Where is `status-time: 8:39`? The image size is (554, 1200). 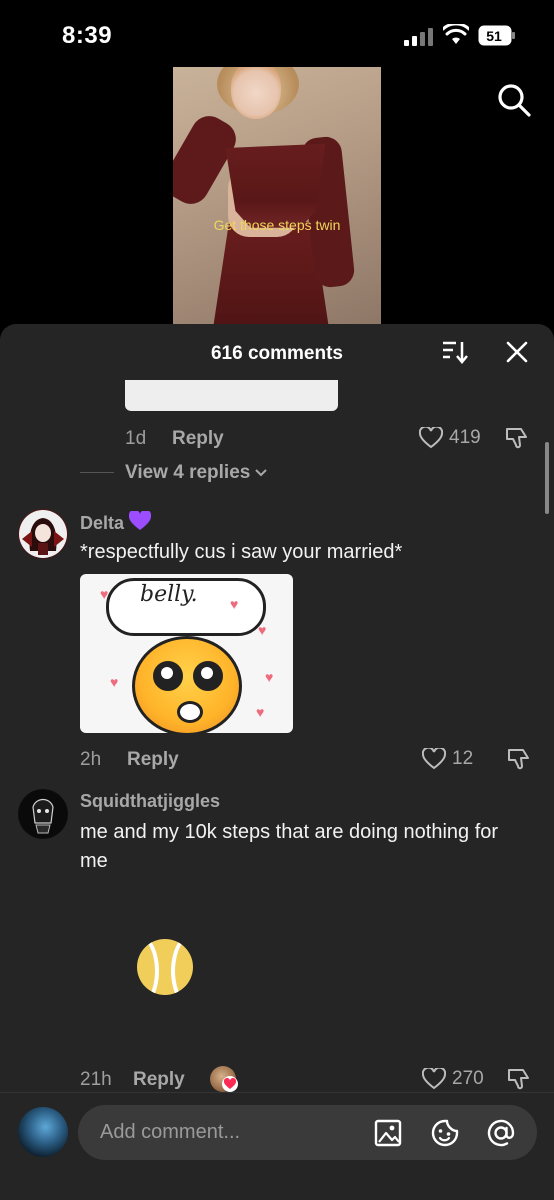
status-time: 8:39 is located at coordinates (87, 35).